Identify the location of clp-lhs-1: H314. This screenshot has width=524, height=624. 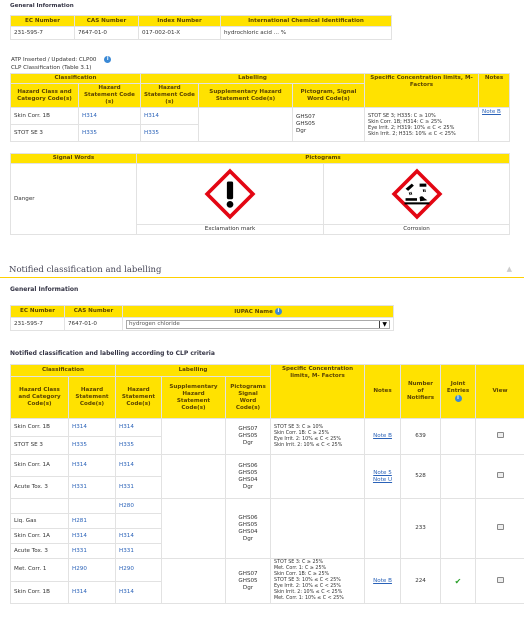
(169, 116).